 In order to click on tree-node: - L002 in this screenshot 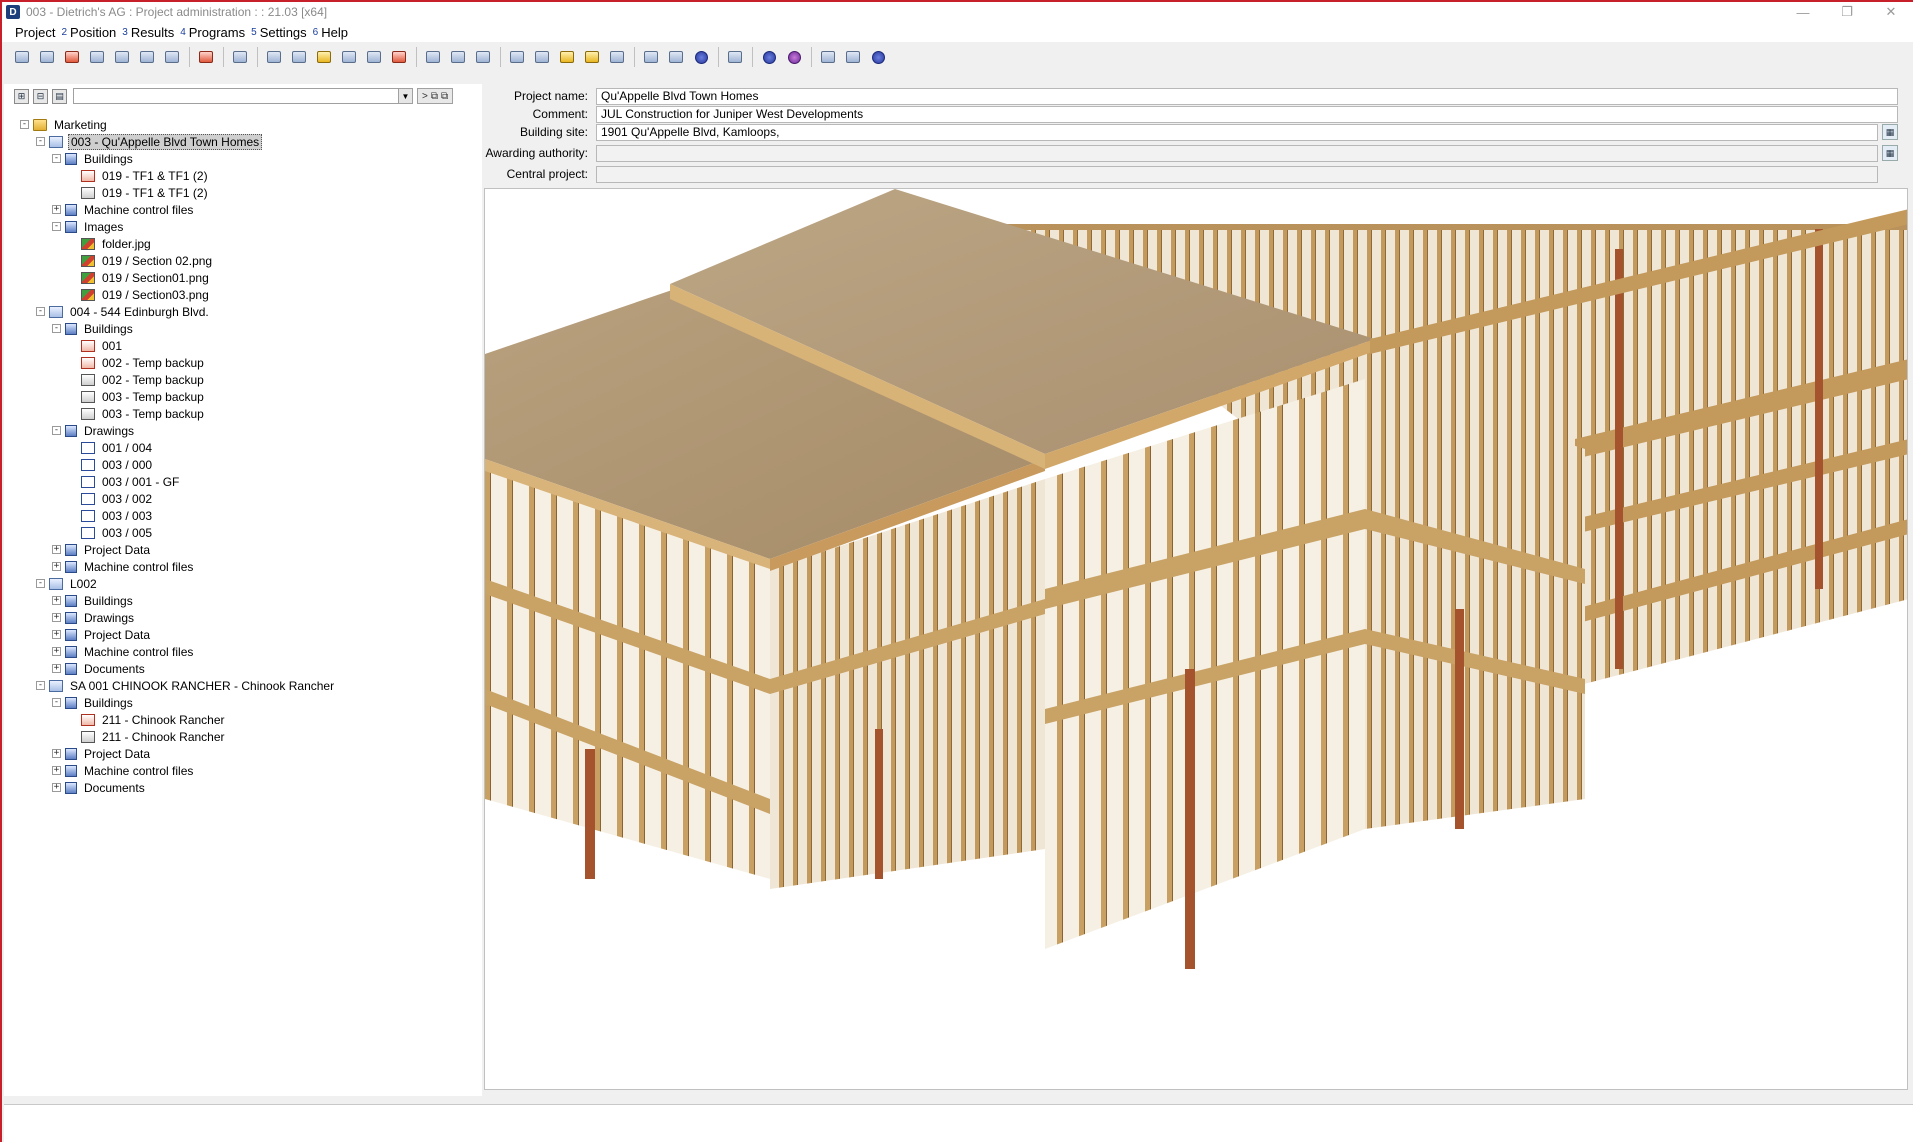, I will do `click(250, 583)`.